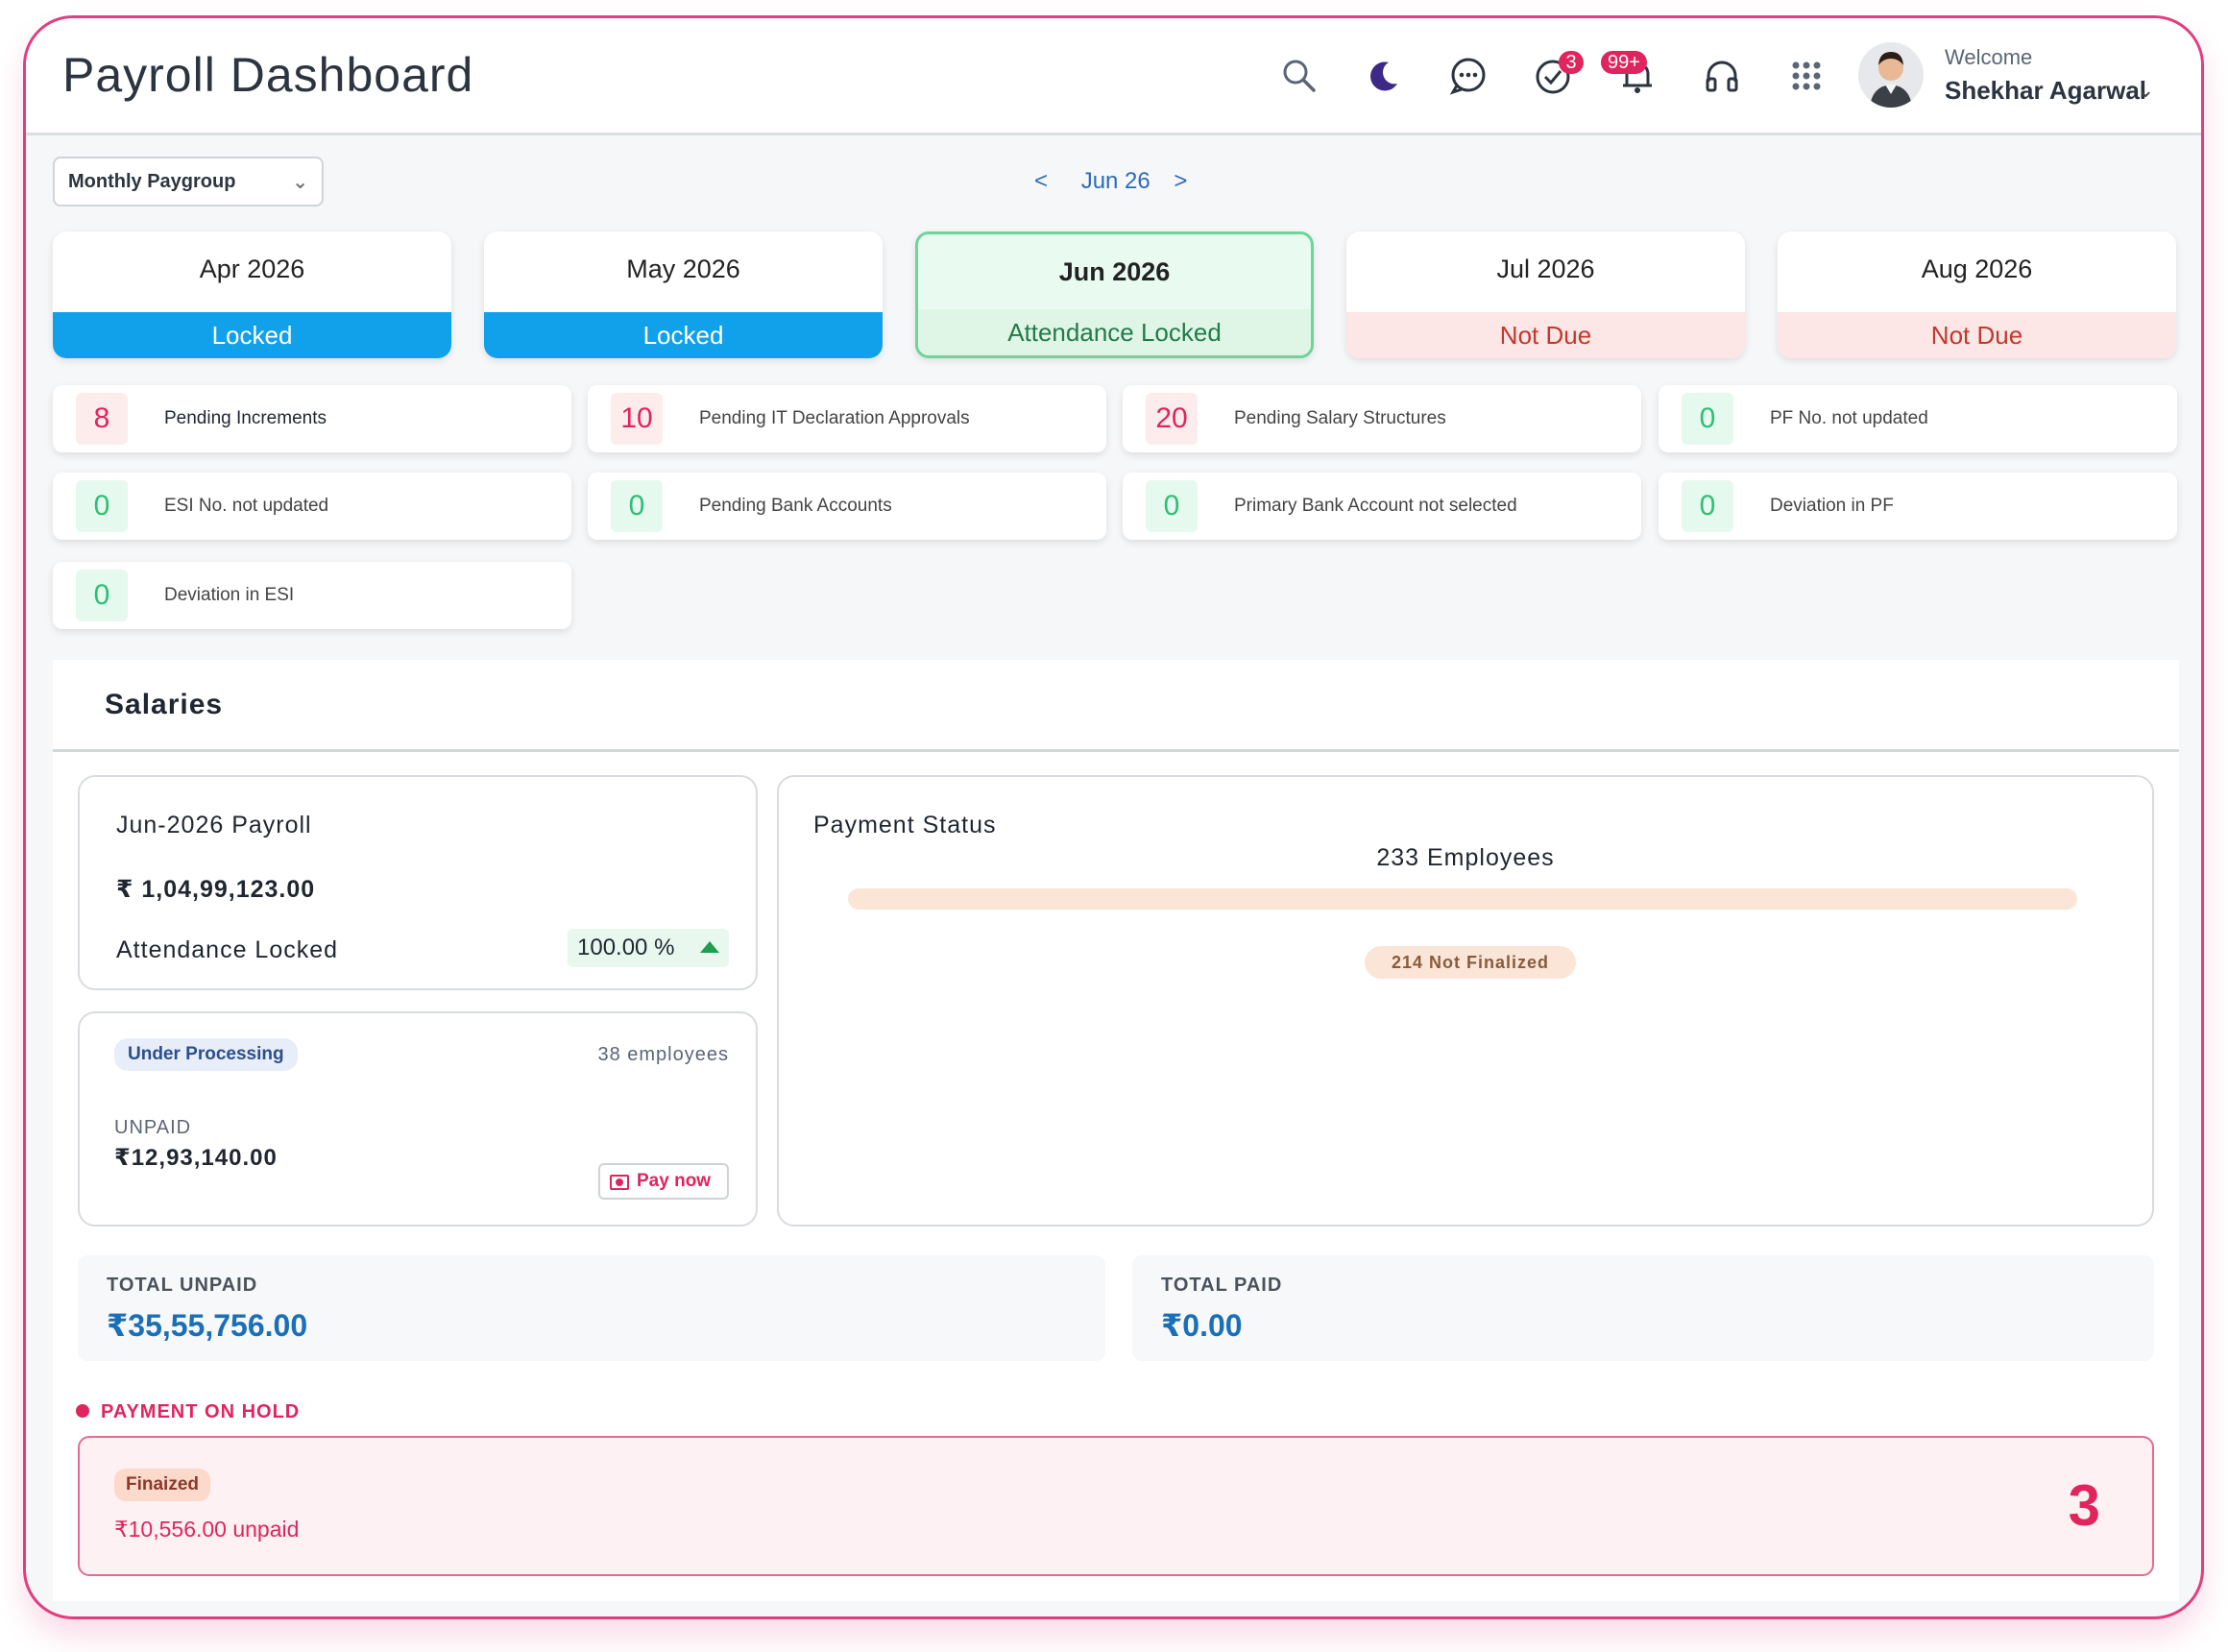  What do you see at coordinates (1891, 75) in the screenshot?
I see `avatar` at bounding box center [1891, 75].